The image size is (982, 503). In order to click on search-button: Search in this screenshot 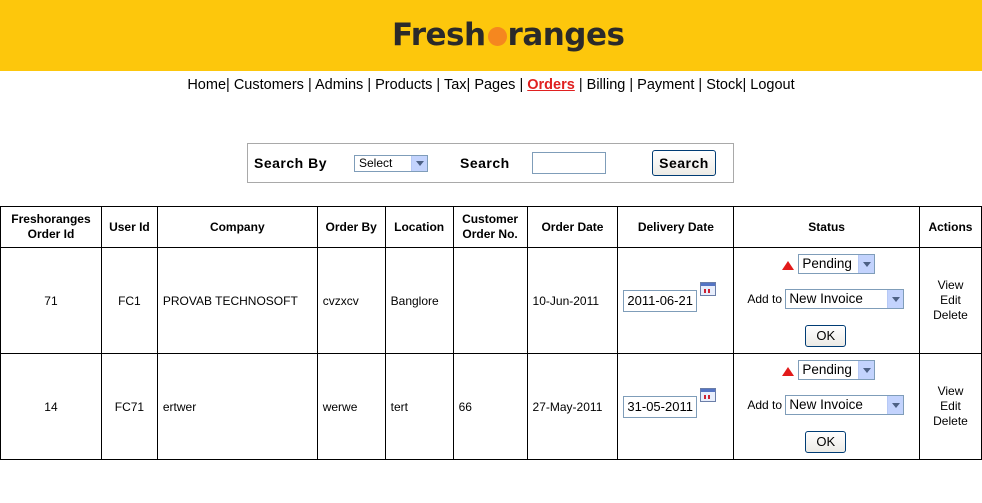, I will do `click(684, 163)`.